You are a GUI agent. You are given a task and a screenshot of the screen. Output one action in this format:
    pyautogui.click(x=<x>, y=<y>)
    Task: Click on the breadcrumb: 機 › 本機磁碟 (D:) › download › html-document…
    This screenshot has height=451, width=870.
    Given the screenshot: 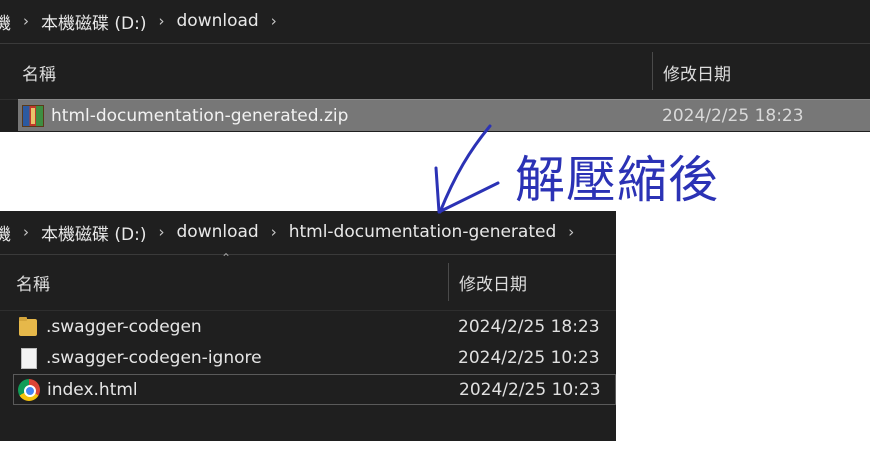 What is the action you would take?
    pyautogui.click(x=308, y=232)
    